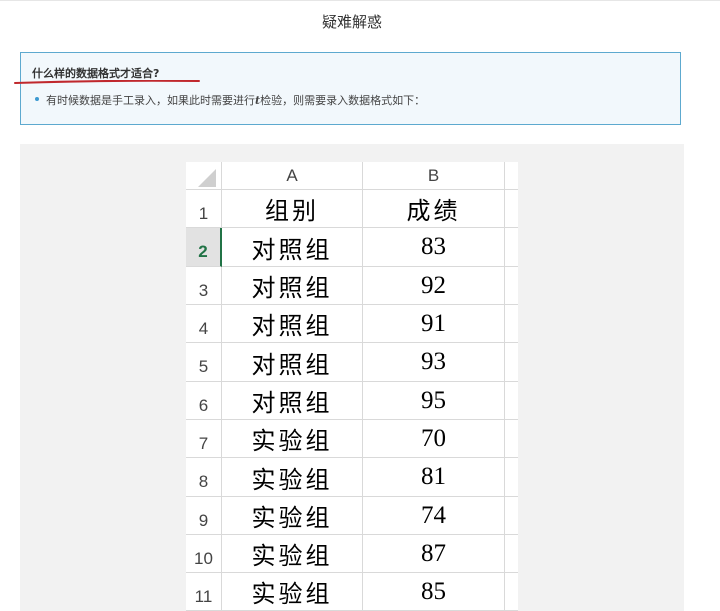 The image size is (720, 611). What do you see at coordinates (434, 176) in the screenshot?
I see `column-header-b: B` at bounding box center [434, 176].